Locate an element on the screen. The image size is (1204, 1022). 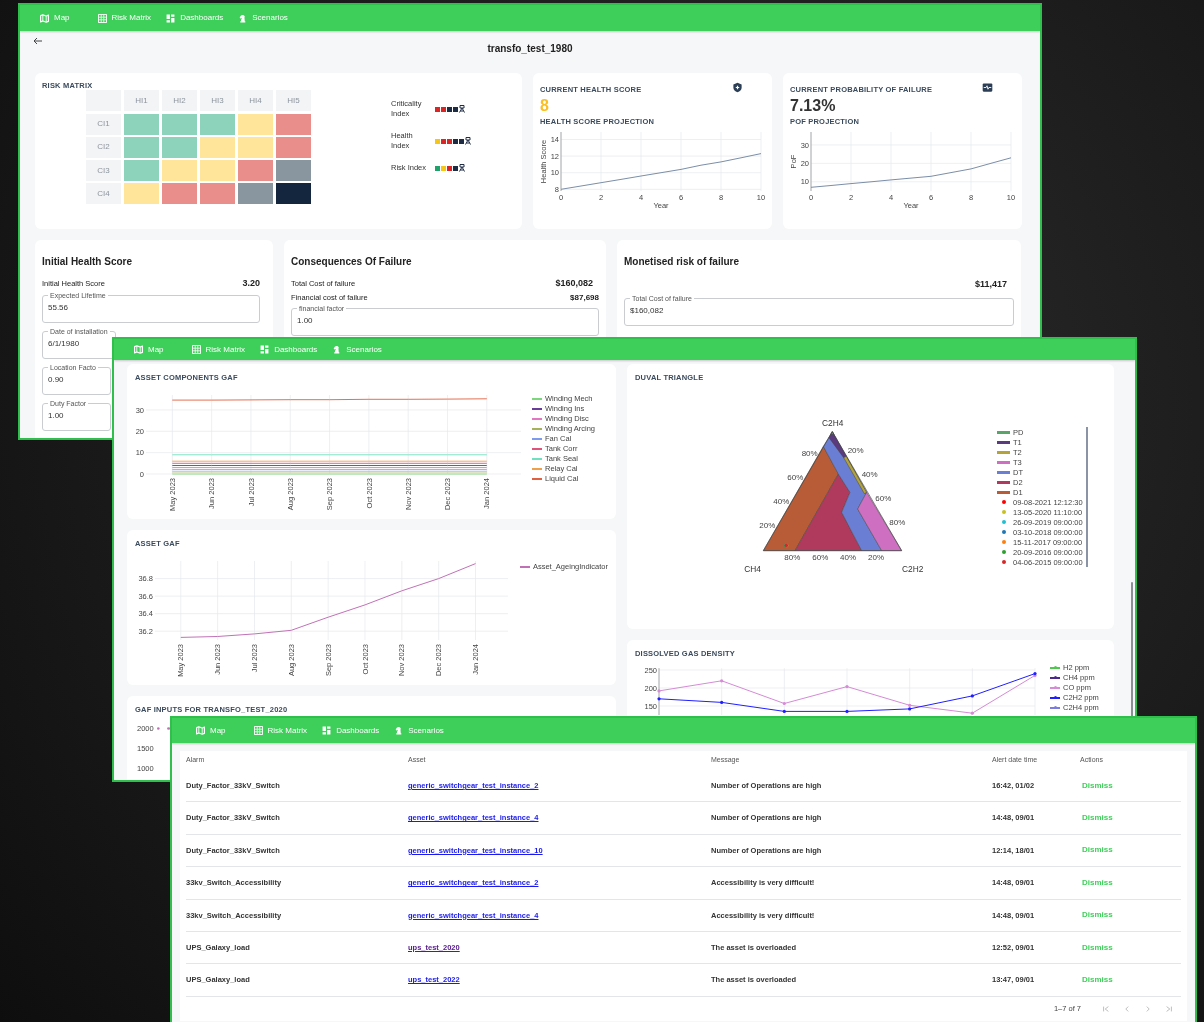
row-header: CI2 is located at coordinates (103, 147).